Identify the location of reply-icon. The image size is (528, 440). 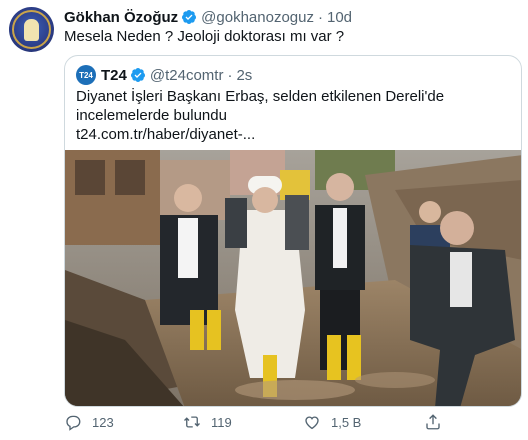
(73, 423).